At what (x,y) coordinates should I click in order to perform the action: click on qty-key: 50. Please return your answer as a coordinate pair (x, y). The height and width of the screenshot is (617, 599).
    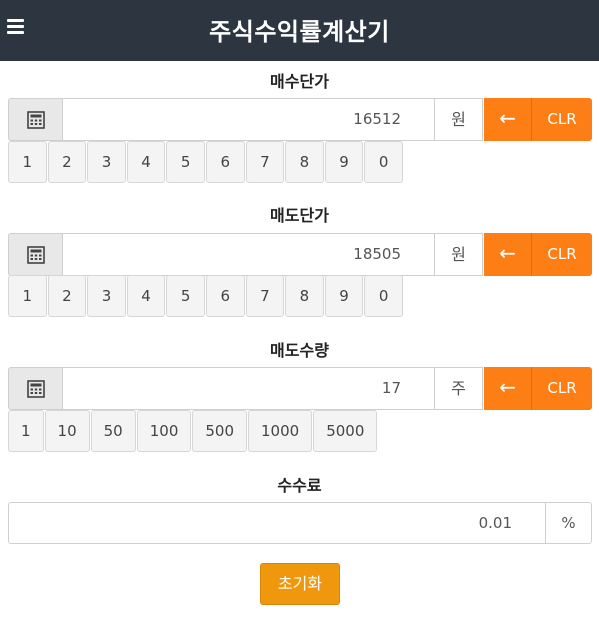
    Looking at the image, I should click on (113, 431).